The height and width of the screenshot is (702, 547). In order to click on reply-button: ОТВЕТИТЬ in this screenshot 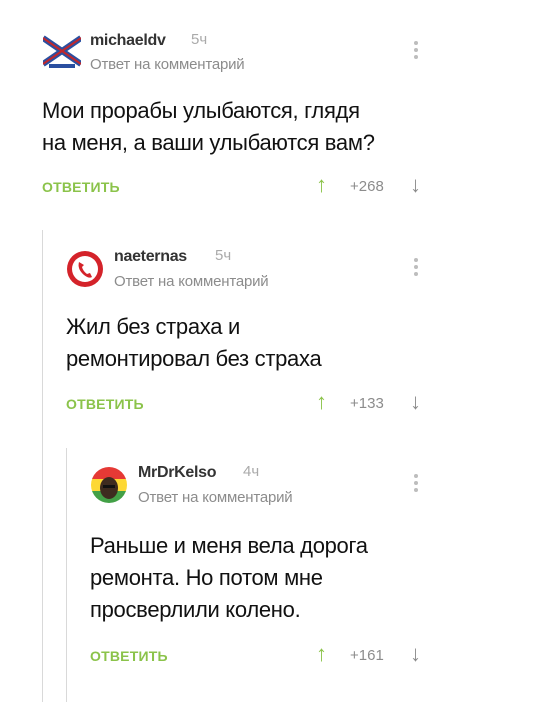, I will do `click(129, 656)`.